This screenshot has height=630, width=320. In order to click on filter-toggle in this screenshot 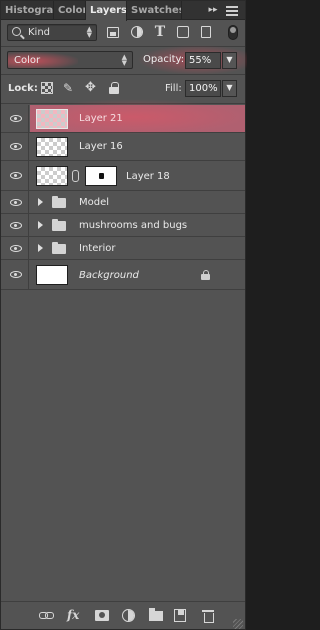, I will do `click(233, 32)`.